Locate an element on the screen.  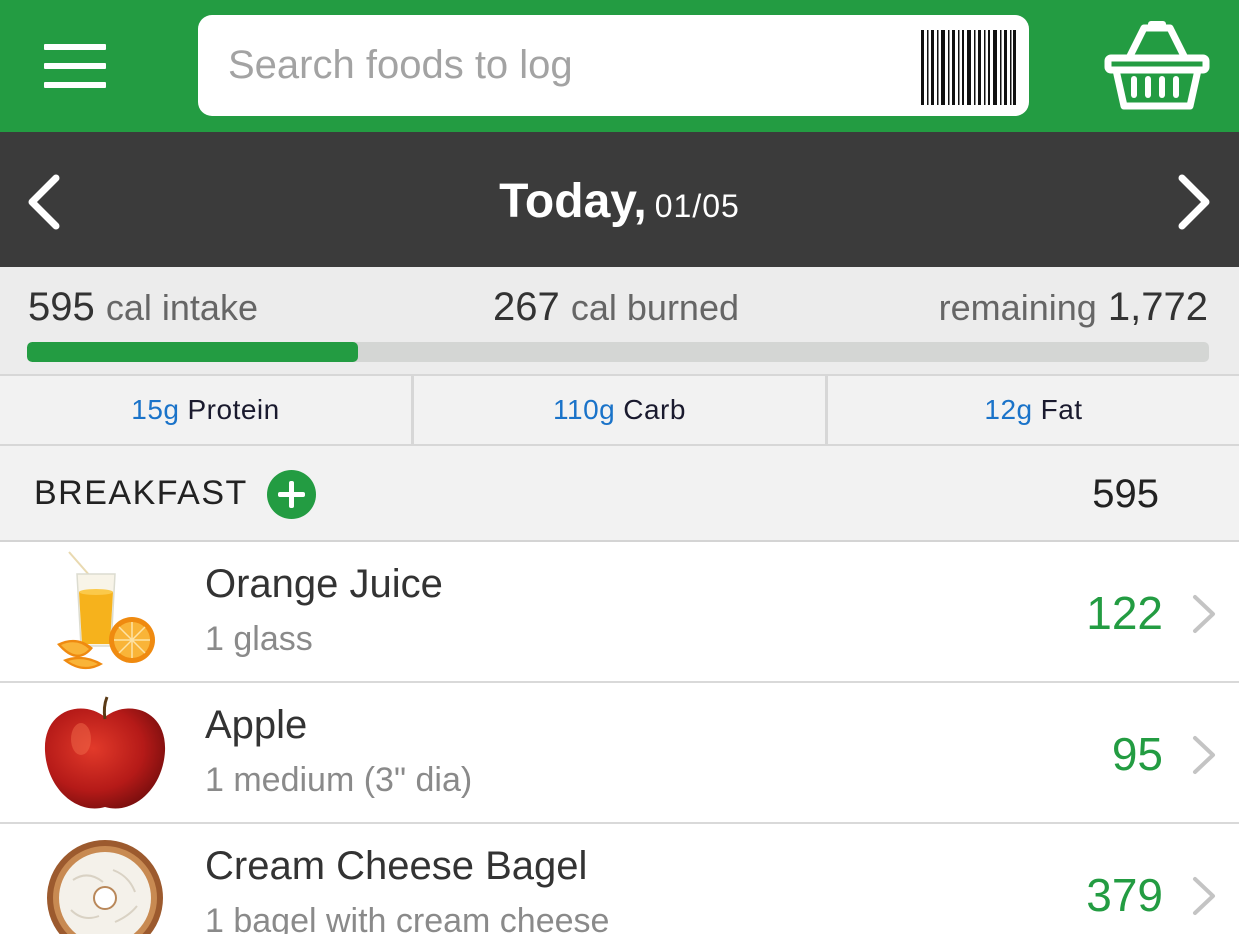
date-bar: Today, 01/05 is located at coordinates (619, 199).